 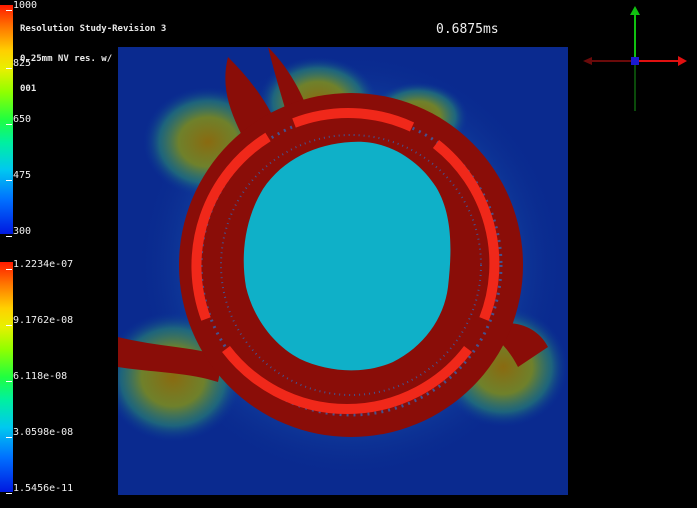 I want to click on title-line-1: Resolution Study-Revision 3, so click(x=93, y=29).